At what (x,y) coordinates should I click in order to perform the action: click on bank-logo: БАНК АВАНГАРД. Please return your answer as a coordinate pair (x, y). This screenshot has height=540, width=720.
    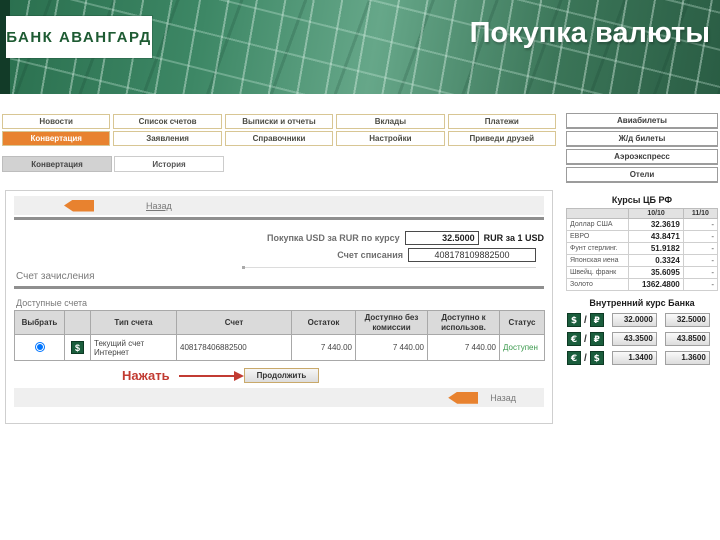
    Looking at the image, I should click on (79, 37).